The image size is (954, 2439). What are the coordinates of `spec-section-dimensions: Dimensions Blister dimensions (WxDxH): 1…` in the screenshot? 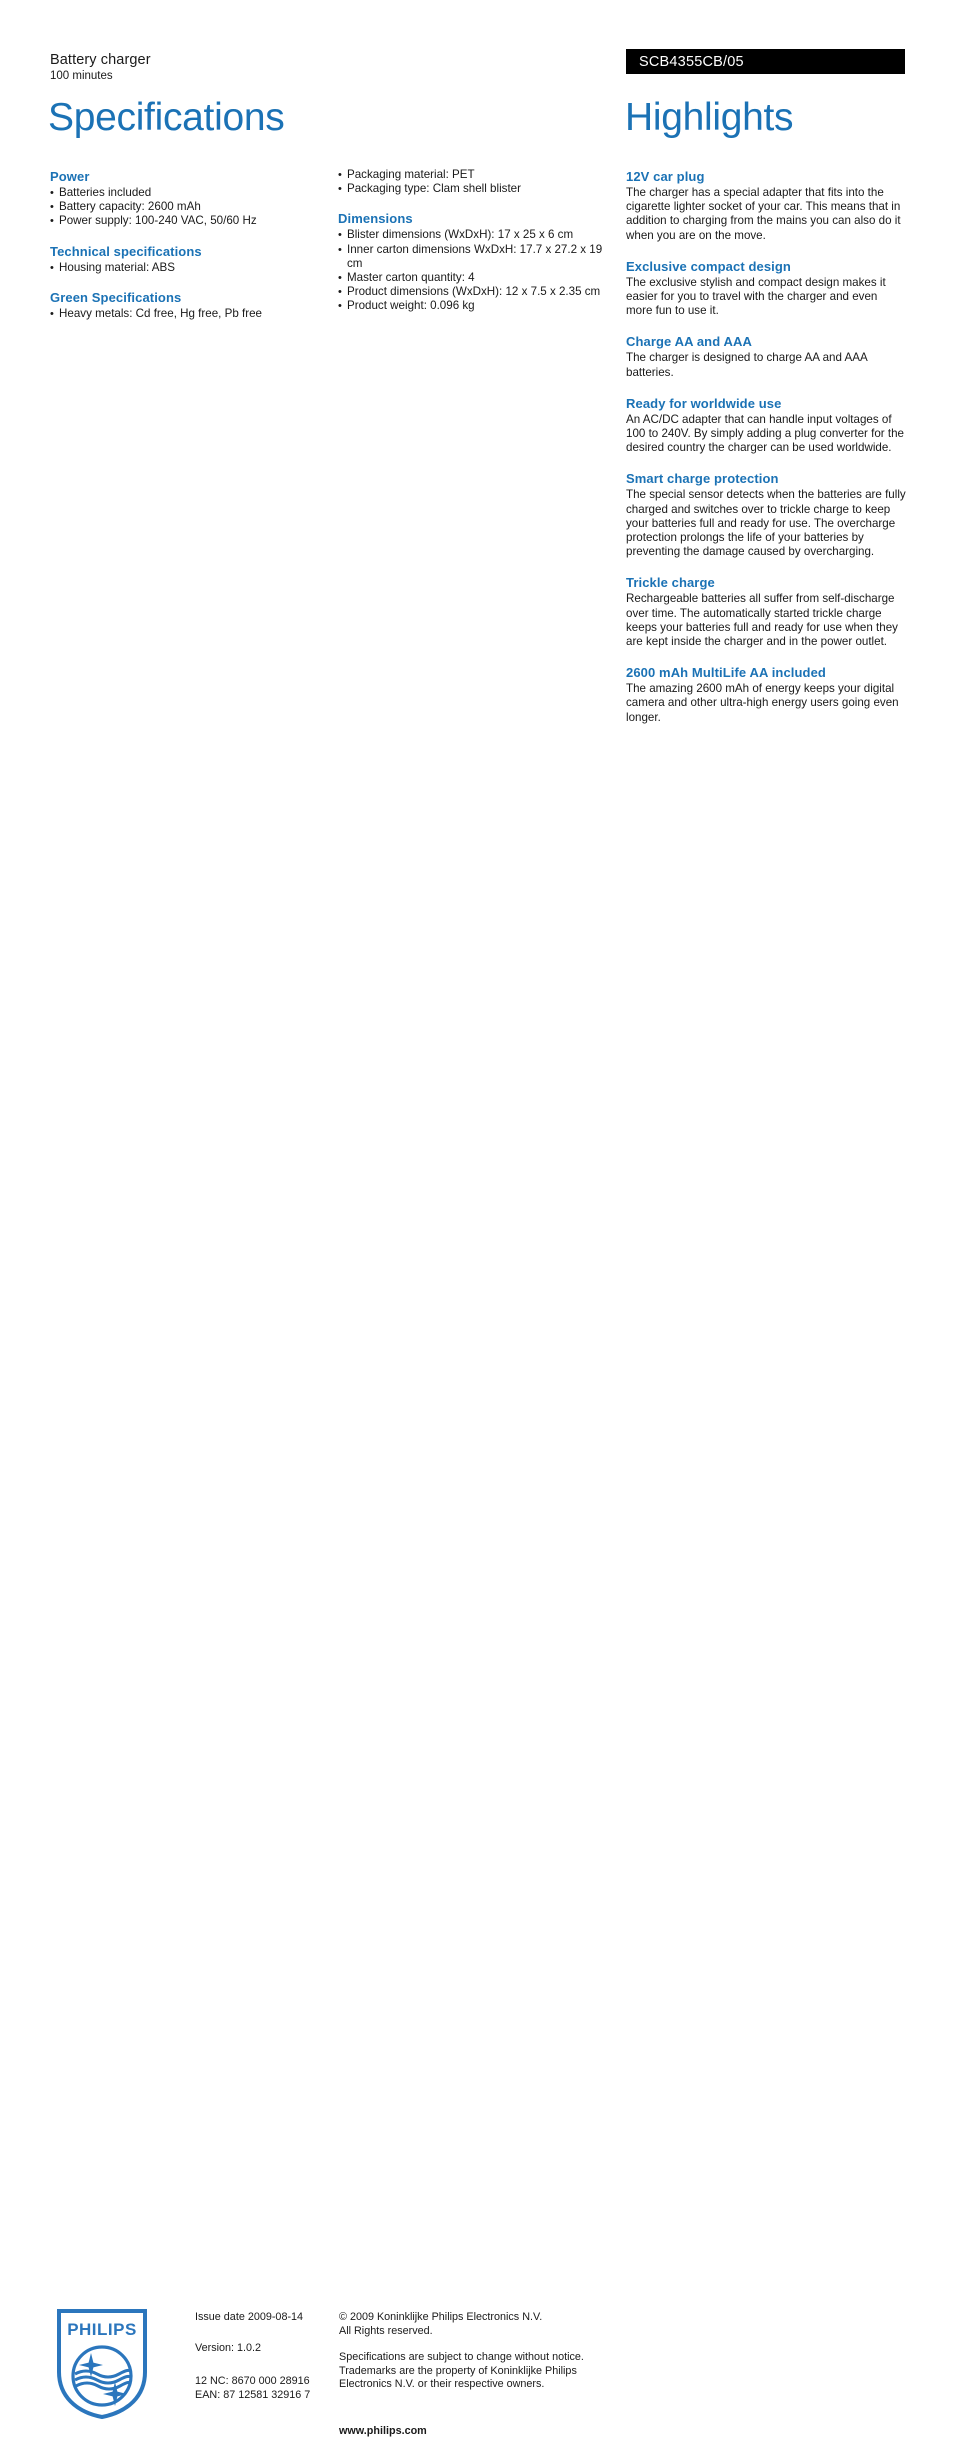 It's located at (479, 261).